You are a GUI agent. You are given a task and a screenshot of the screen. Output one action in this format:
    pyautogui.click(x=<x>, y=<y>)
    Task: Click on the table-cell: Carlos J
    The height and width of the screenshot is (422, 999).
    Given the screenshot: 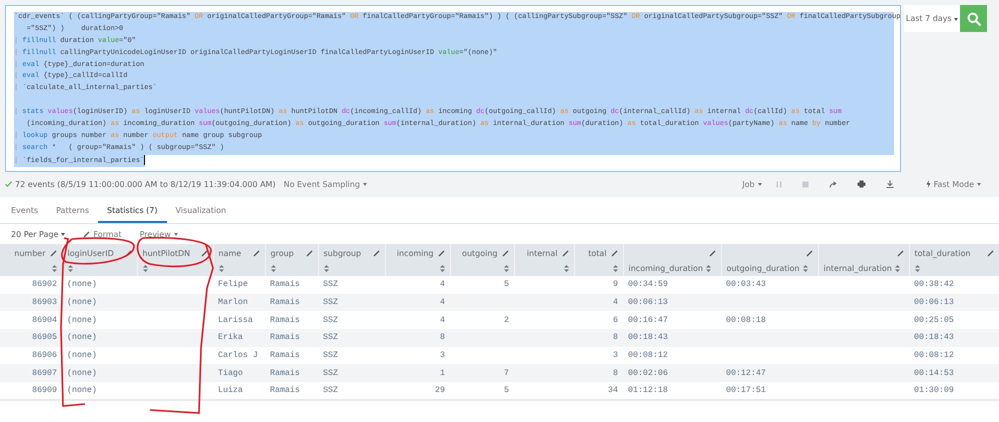 What is the action you would take?
    pyautogui.click(x=238, y=355)
    